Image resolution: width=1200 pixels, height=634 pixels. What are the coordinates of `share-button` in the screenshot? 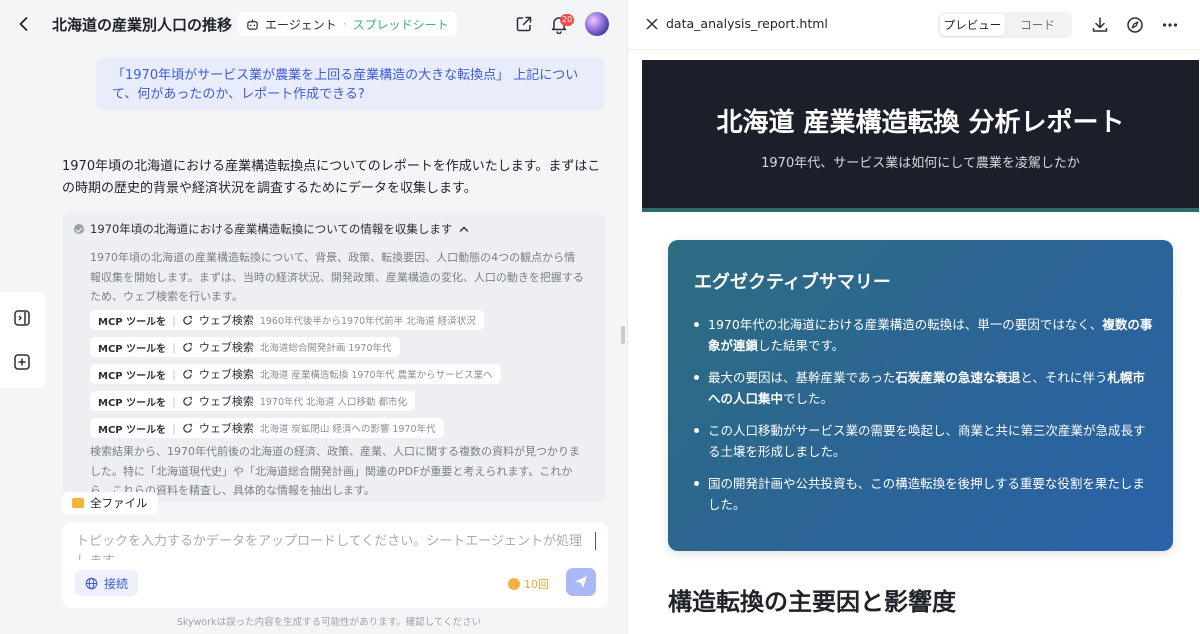 It's located at (524, 24).